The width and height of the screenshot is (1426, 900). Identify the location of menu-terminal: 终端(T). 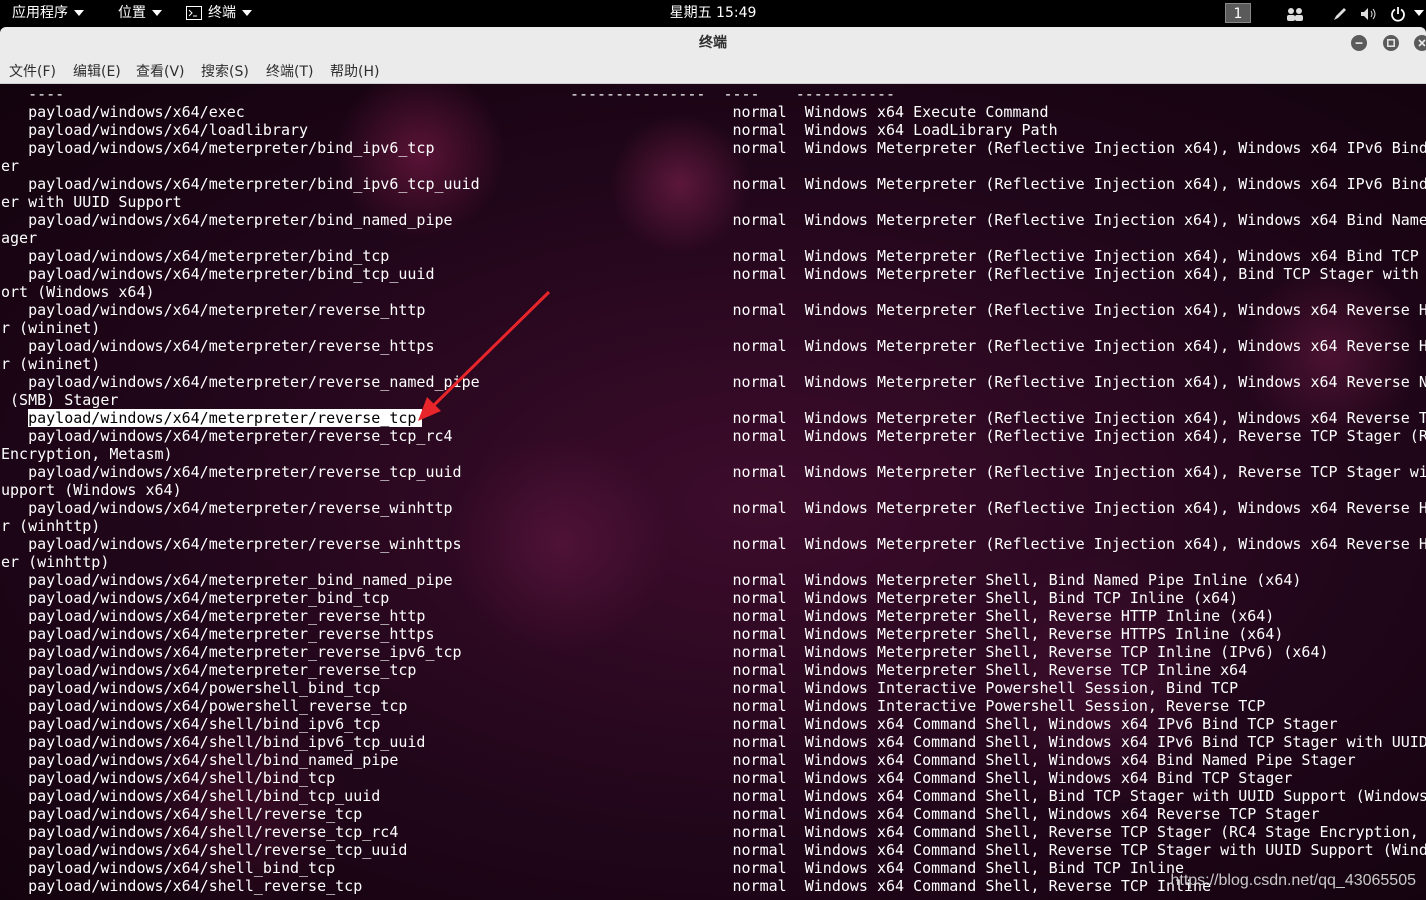
(289, 72).